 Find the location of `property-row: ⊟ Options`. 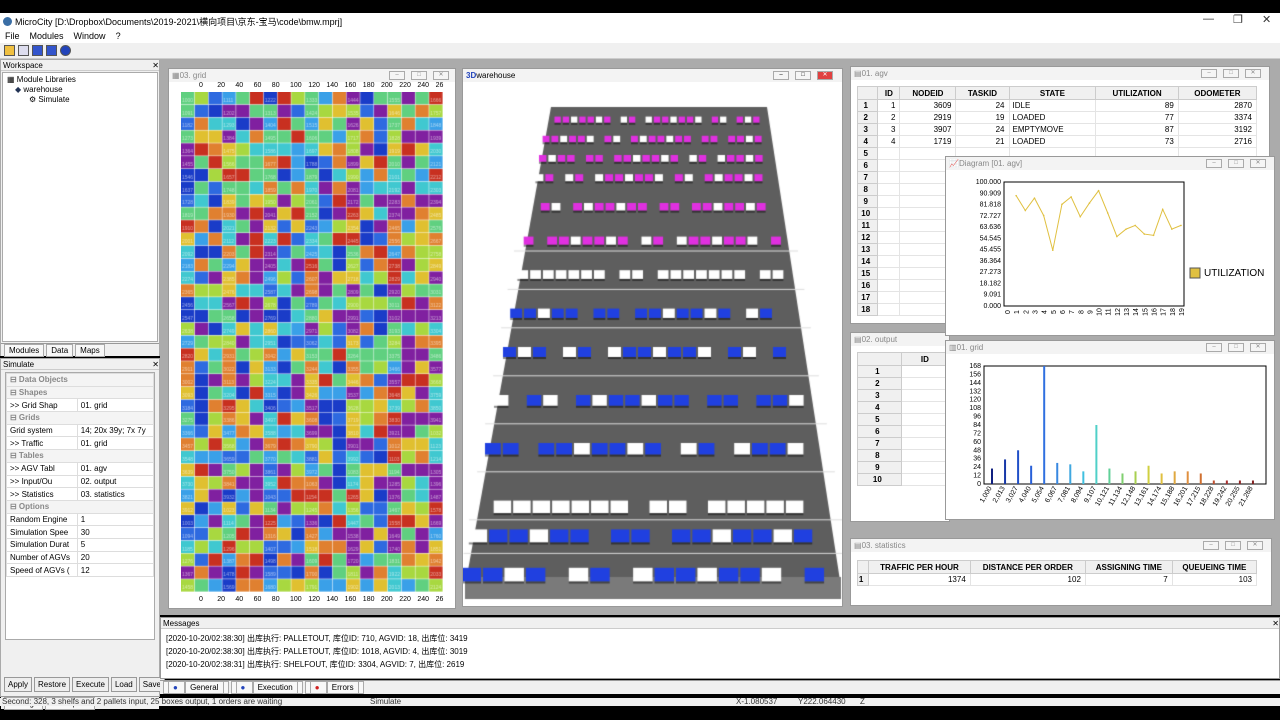

property-row: ⊟ Options is located at coordinates (80, 506).